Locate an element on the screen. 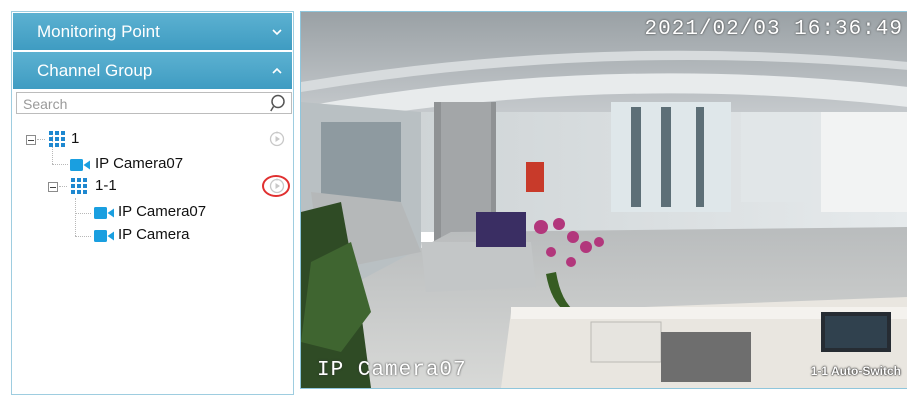 This screenshot has height=398, width=907. accordion-monitoring-point: Monitoring Point is located at coordinates (152, 31).